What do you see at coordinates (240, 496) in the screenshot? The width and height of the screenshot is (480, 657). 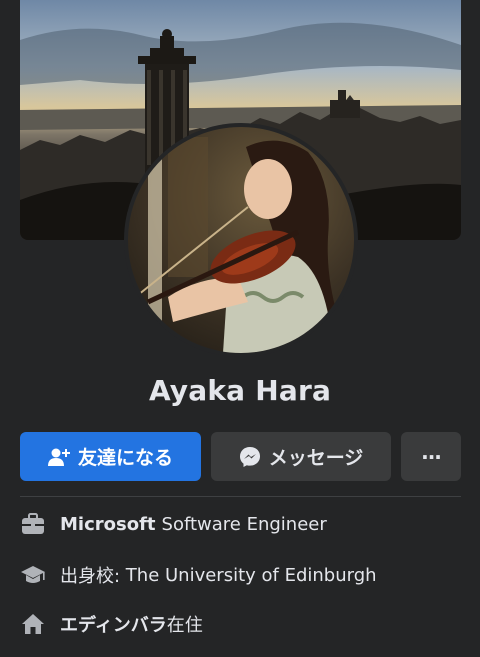 I see `divider` at bounding box center [240, 496].